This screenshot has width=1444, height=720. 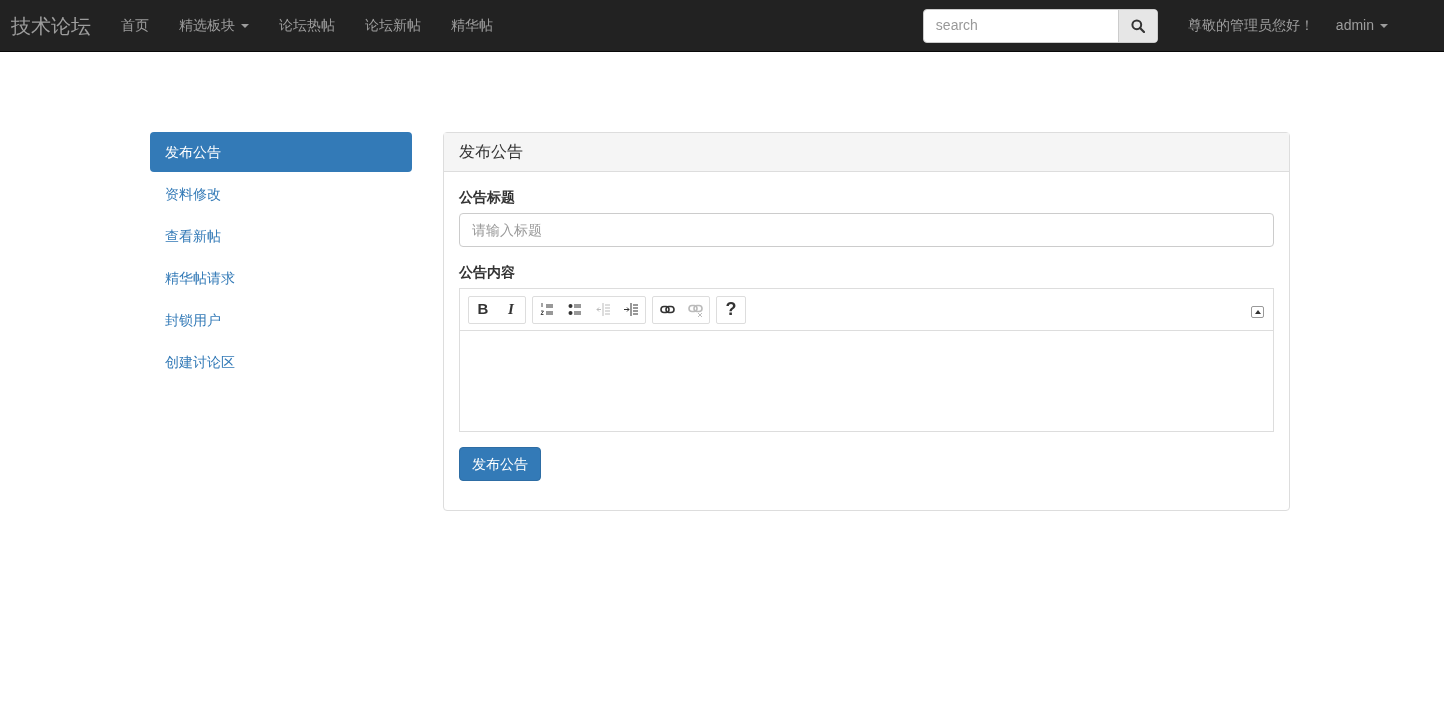 What do you see at coordinates (214, 25) in the screenshot?
I see `nav-link: 精选板块` at bounding box center [214, 25].